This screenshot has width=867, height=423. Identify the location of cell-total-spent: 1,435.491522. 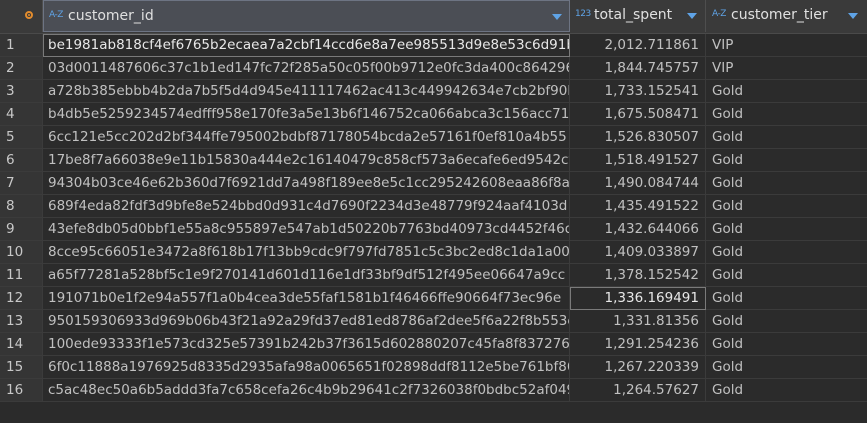
(638, 206).